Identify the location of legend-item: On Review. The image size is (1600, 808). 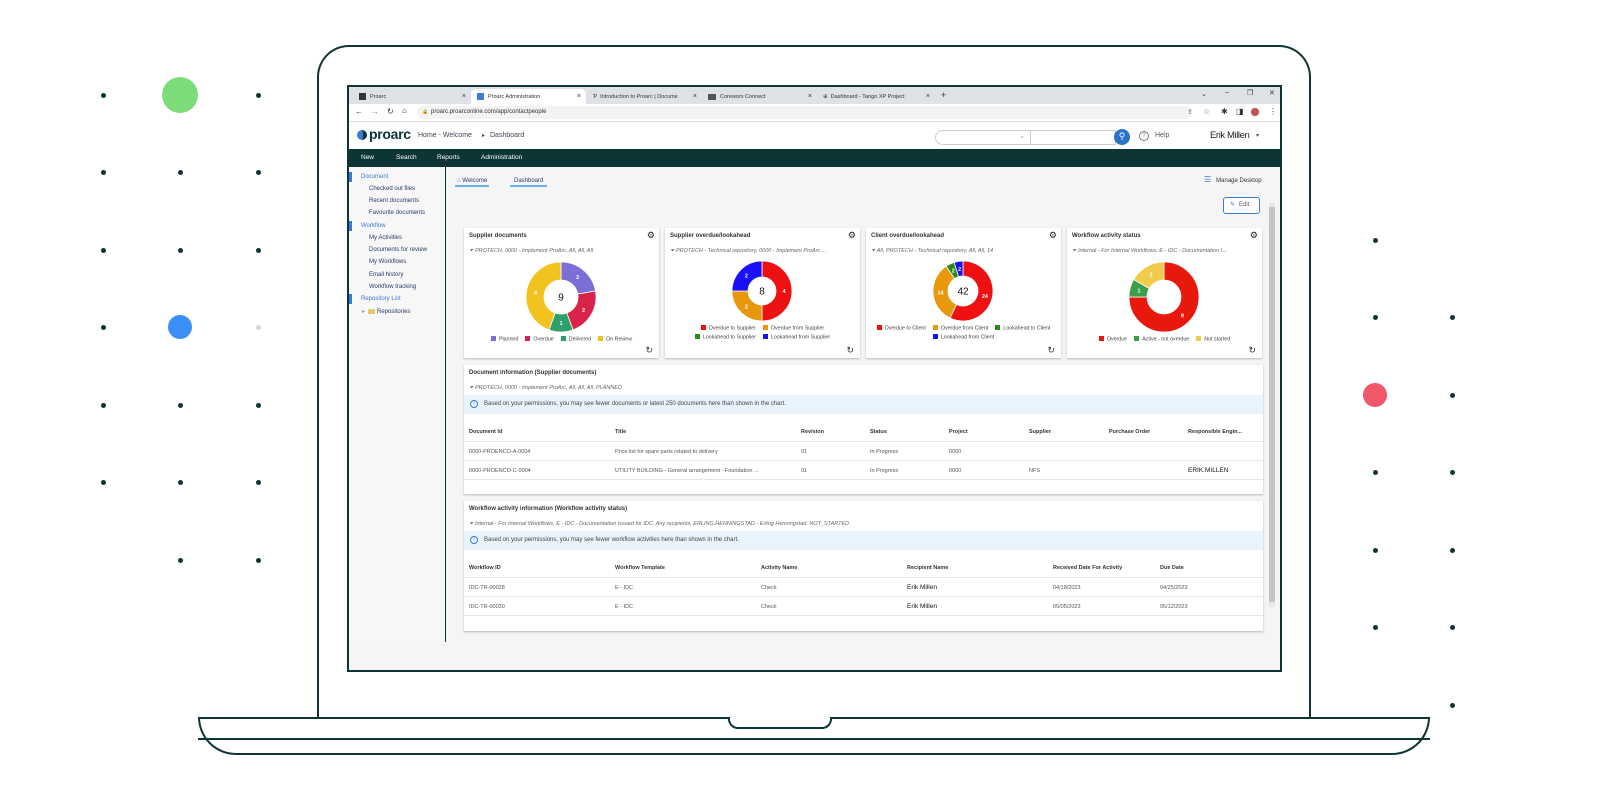
(615, 339).